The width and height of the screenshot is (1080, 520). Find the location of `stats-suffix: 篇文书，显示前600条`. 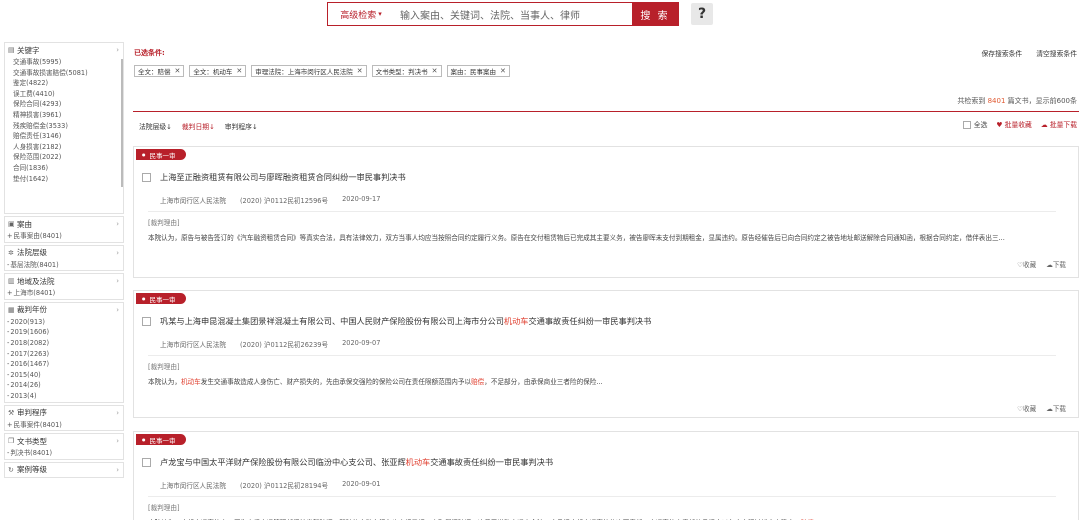

stats-suffix: 篇文书，显示前600条 is located at coordinates (1041, 101).